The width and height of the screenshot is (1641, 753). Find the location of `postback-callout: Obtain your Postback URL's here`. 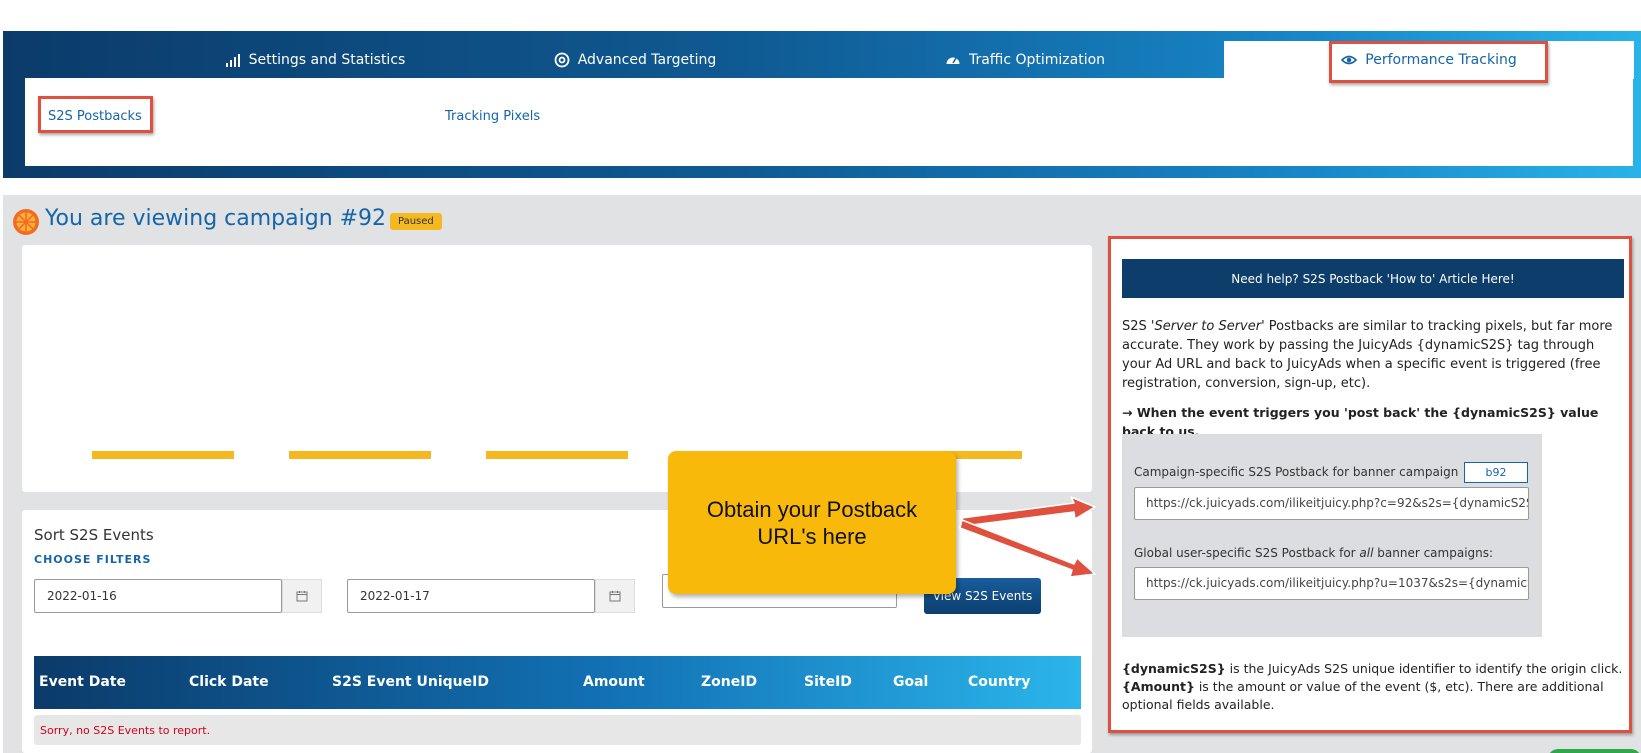

postback-callout: Obtain your Postback URL's here is located at coordinates (812, 522).